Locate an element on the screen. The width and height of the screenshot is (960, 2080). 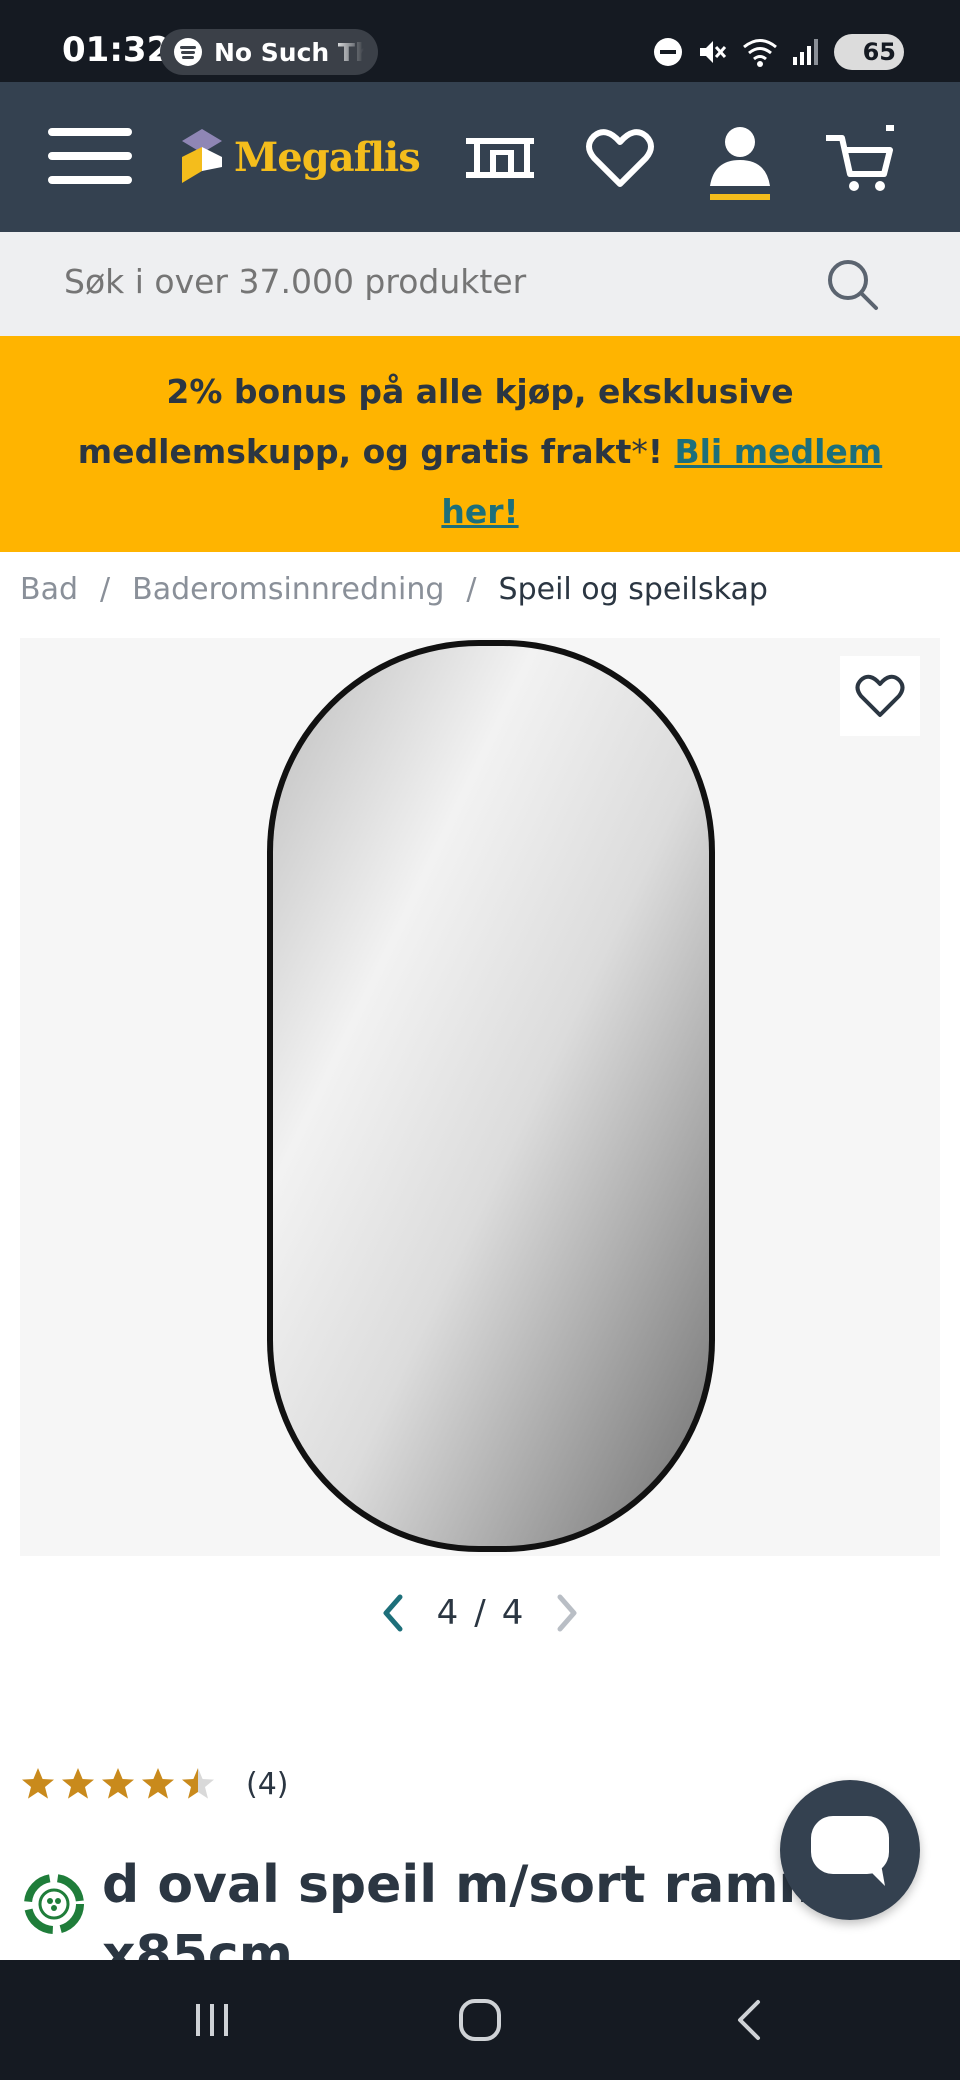
promo-exclaim: ! is located at coordinates (661, 451).